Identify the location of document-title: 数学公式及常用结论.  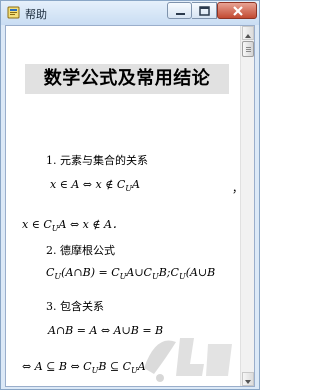
(127, 79).